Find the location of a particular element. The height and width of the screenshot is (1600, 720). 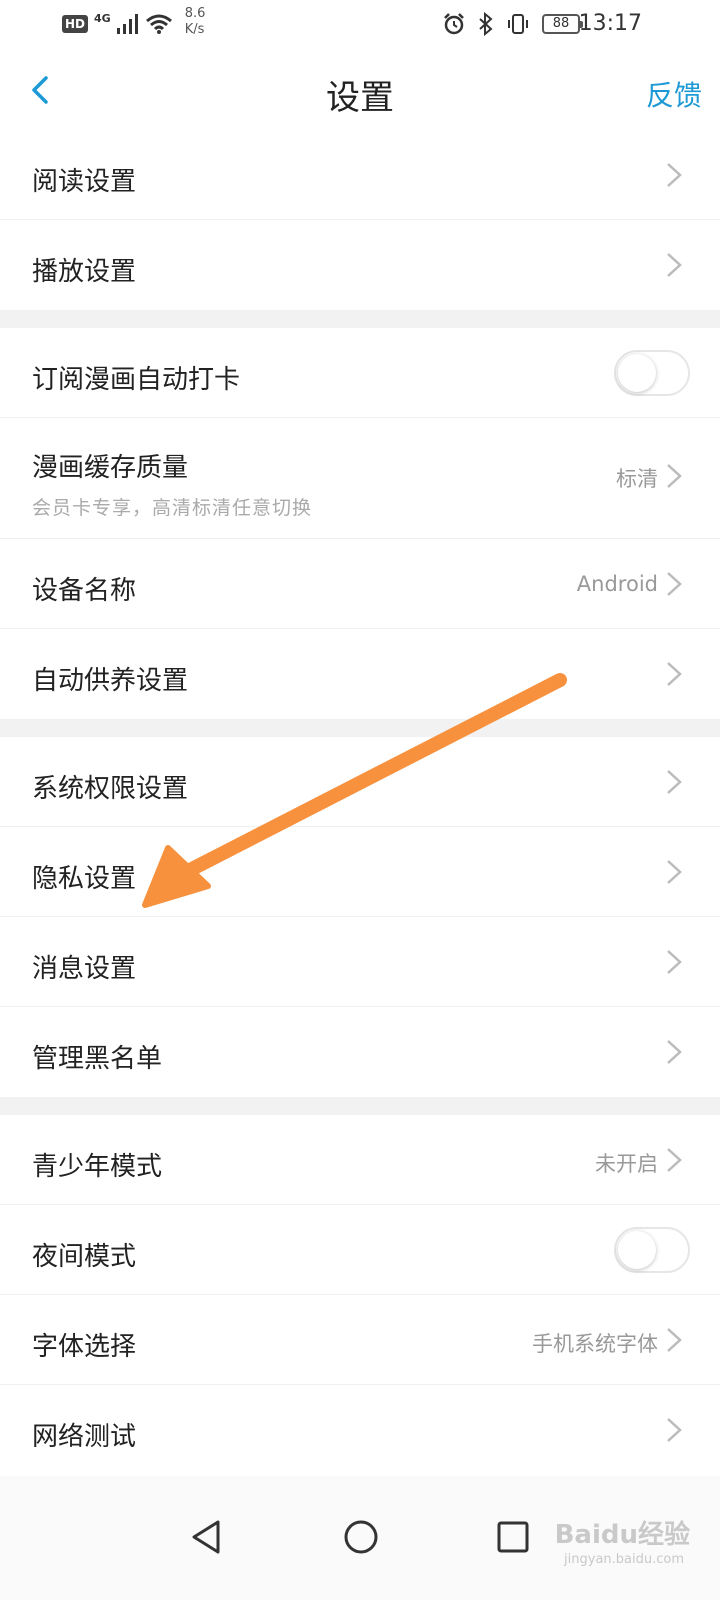

night-mode-toggle is located at coordinates (652, 1250).